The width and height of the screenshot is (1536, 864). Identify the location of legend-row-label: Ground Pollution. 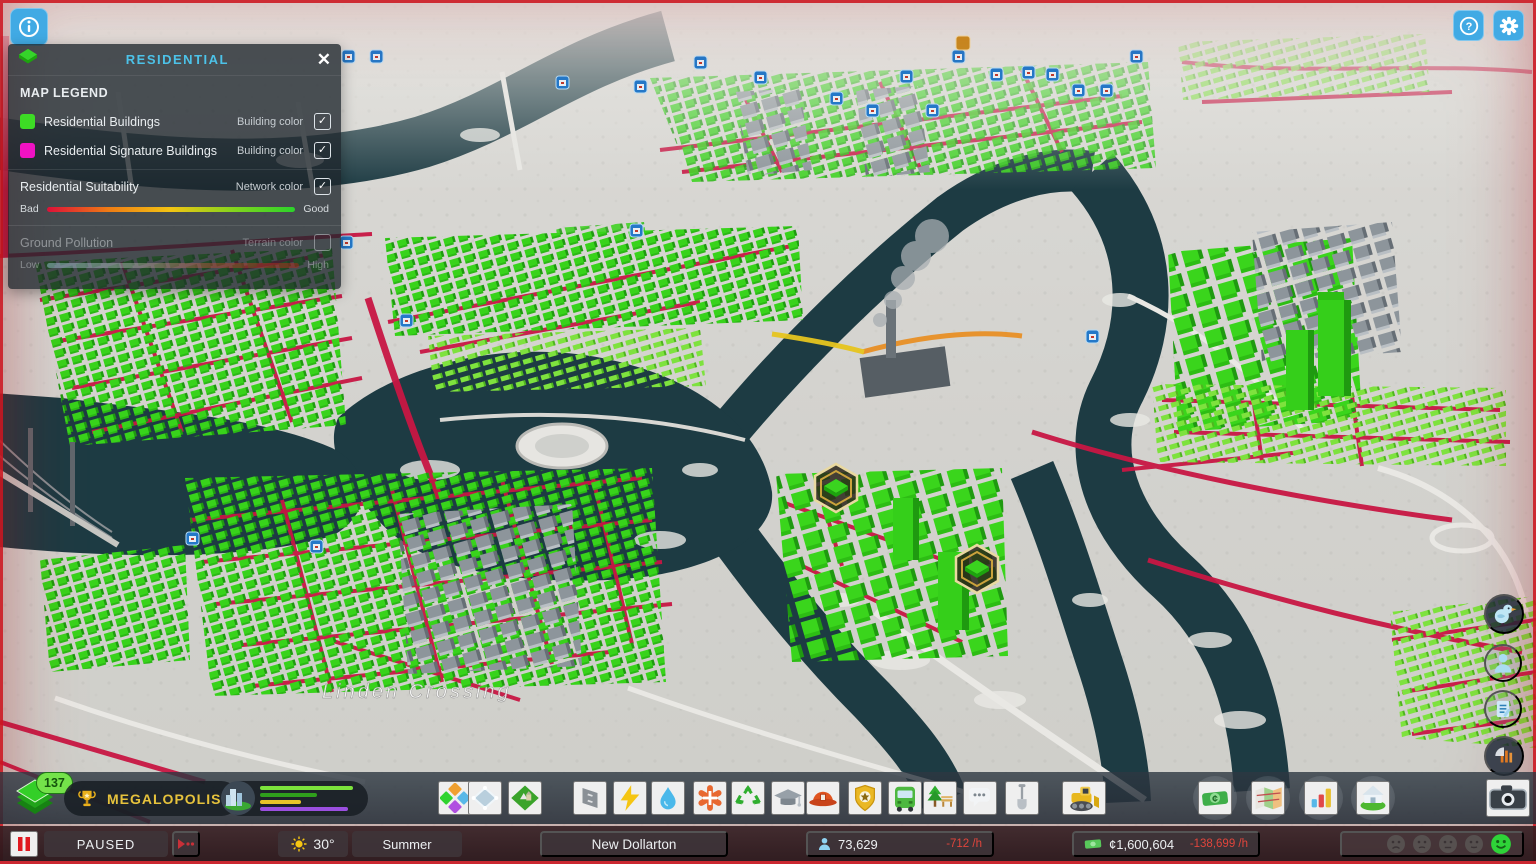
(67, 242).